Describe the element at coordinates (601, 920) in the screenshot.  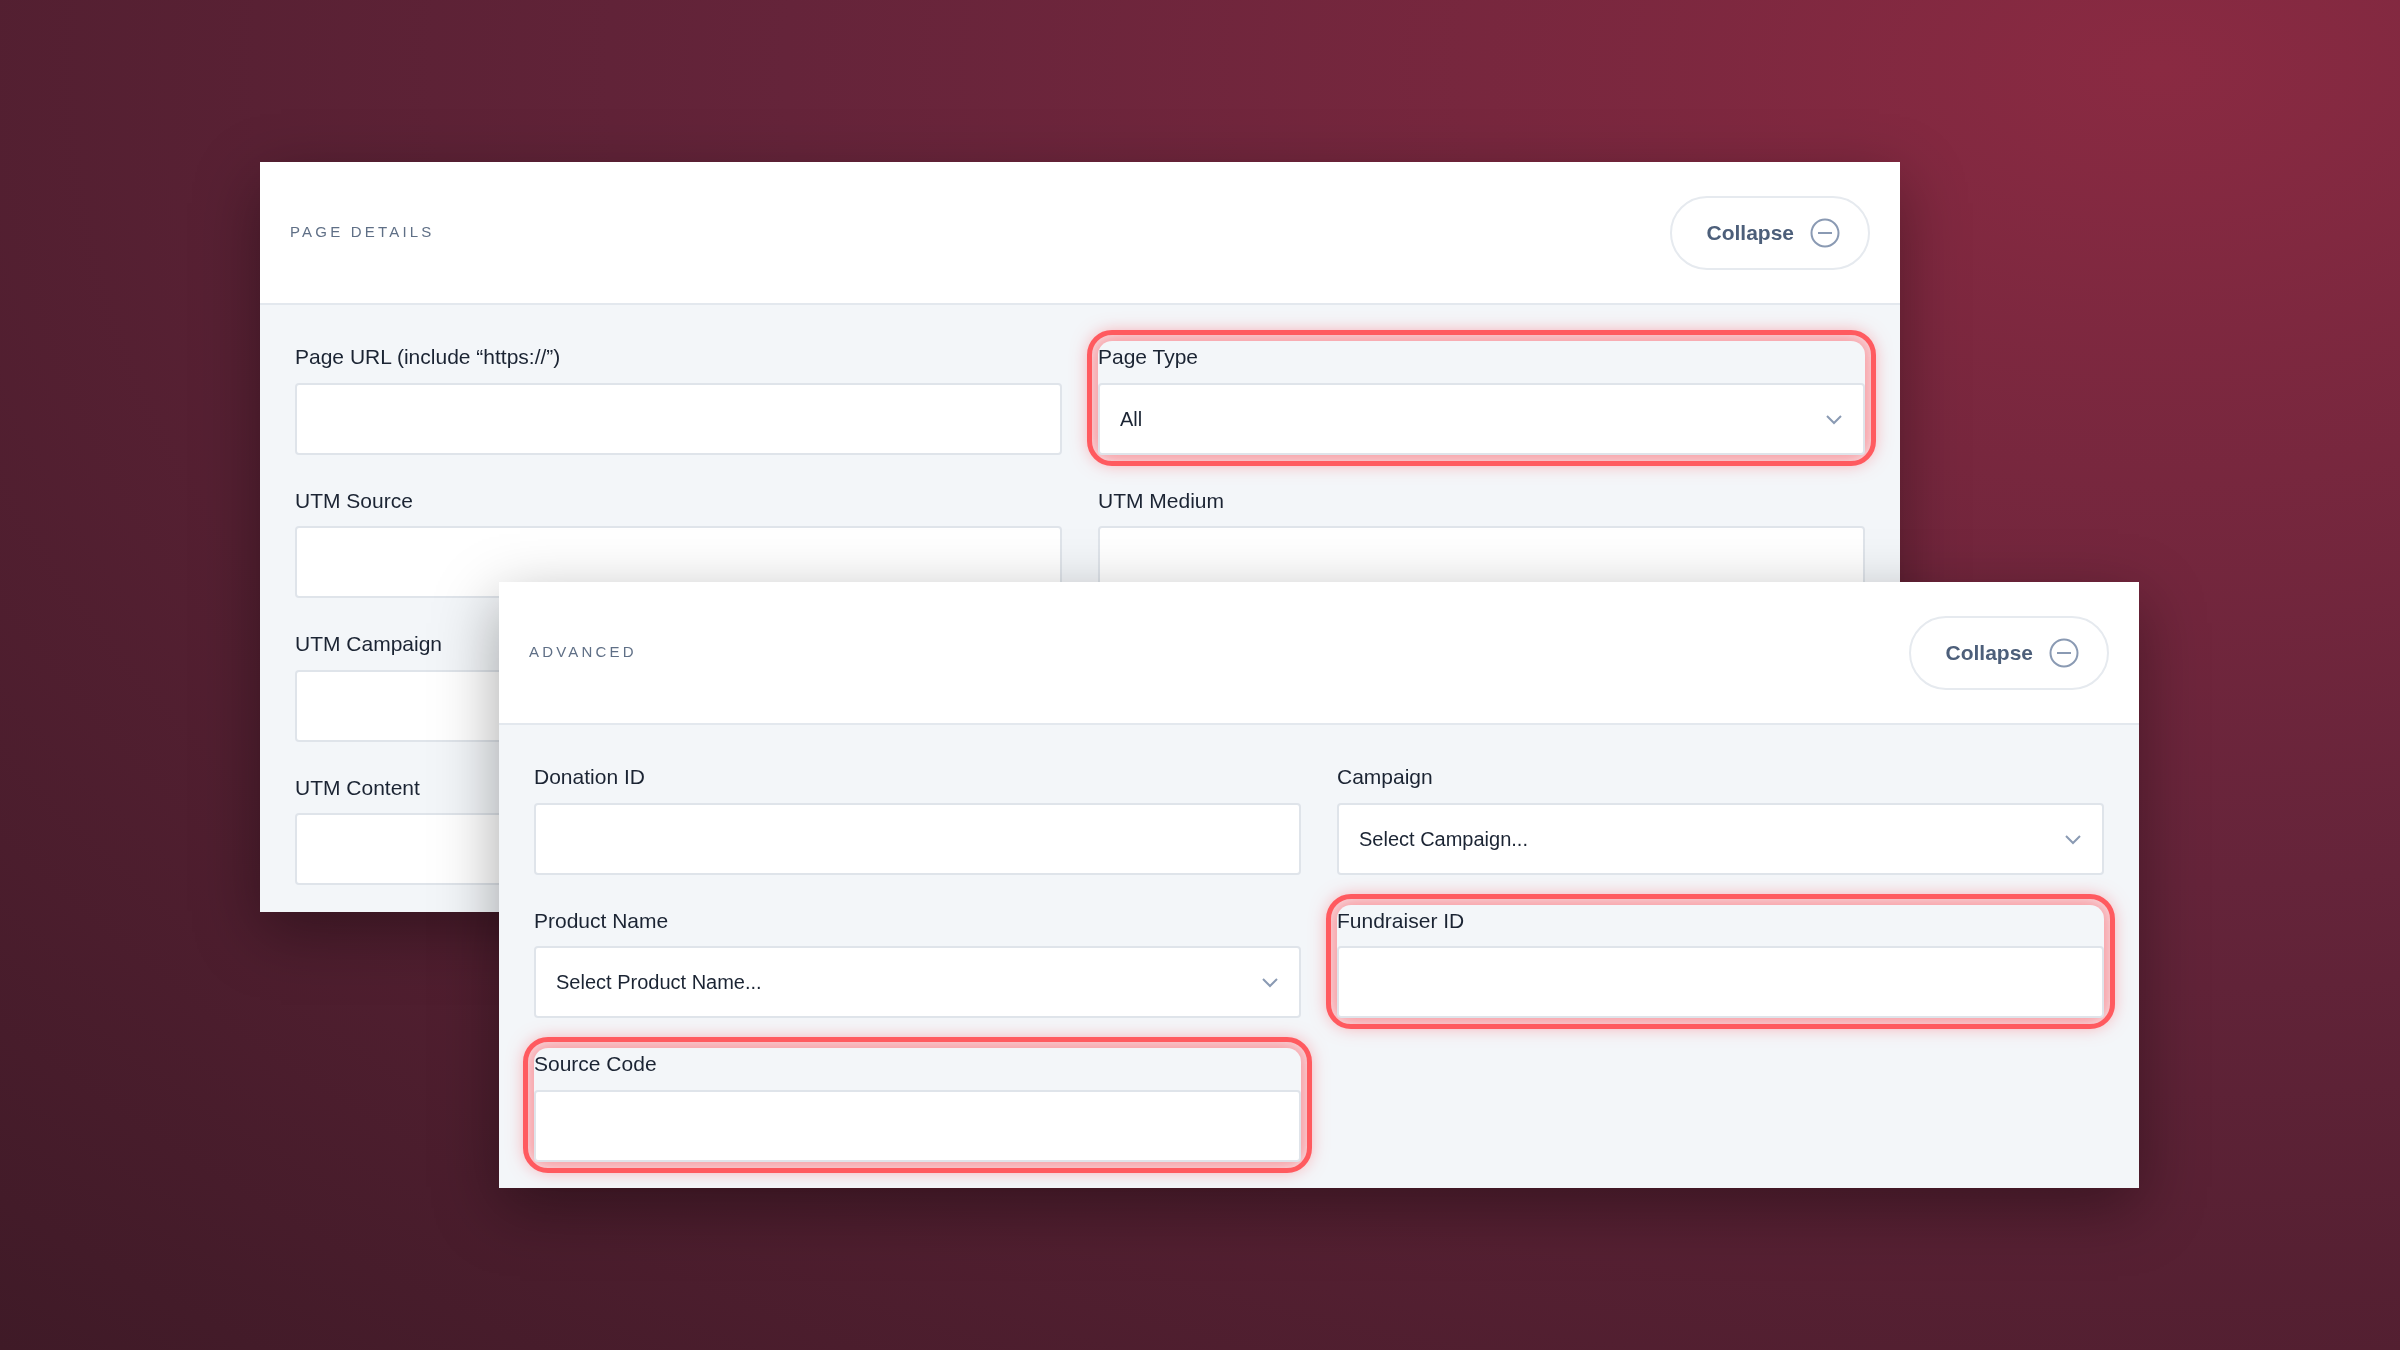
I see `field-label: Product Name` at that location.